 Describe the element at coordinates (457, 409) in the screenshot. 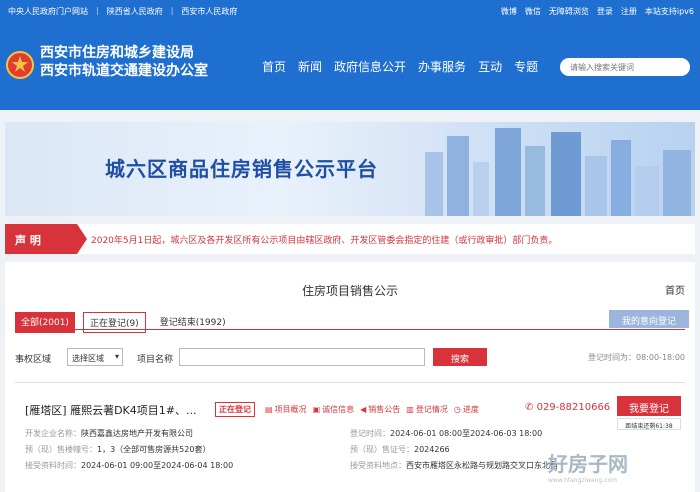

I see `clock-icon: ◷` at that location.